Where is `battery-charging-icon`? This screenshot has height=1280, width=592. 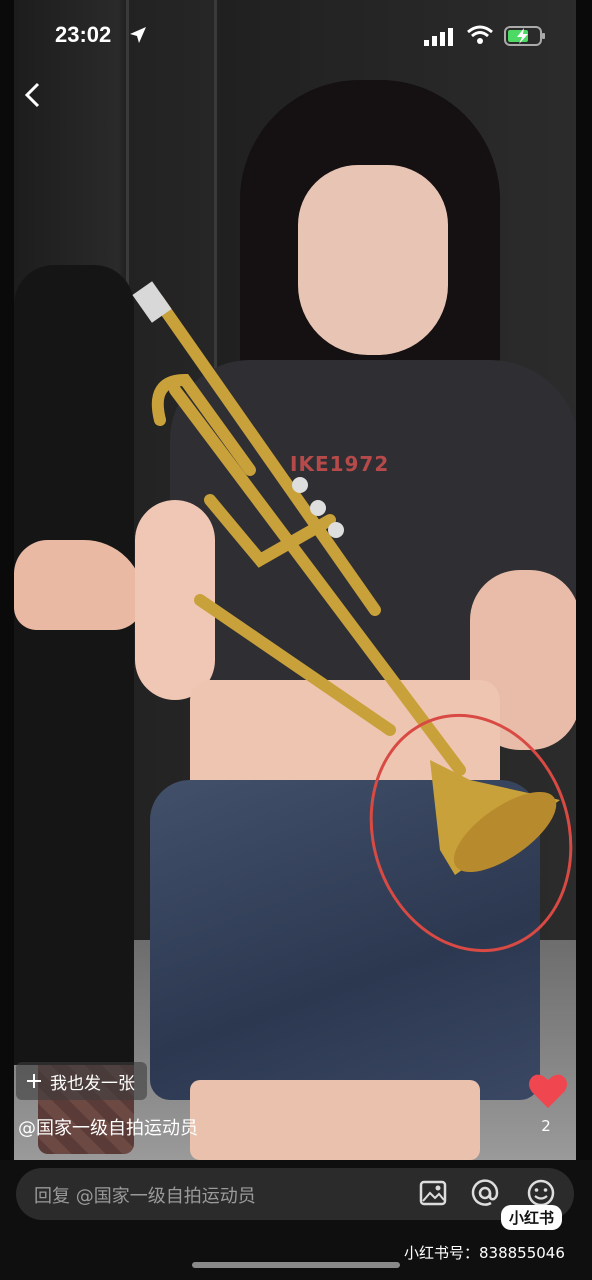
battery-charging-icon is located at coordinates (524, 36).